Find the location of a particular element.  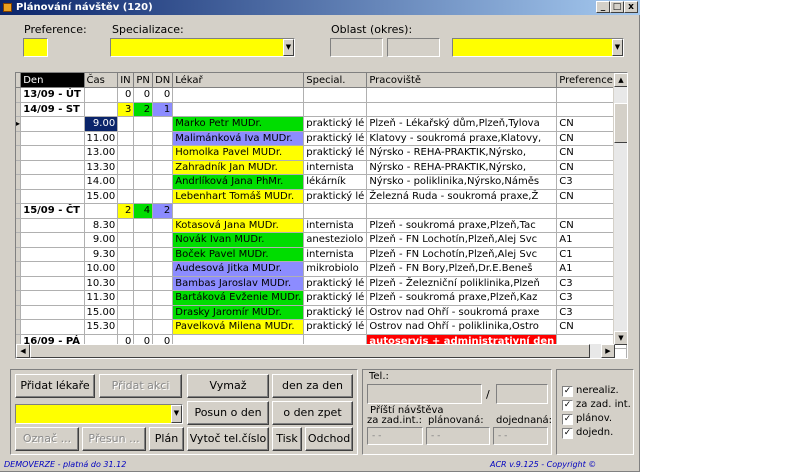

lekar-cell: Homolka Pavel MUDr. is located at coordinates (238, 153).